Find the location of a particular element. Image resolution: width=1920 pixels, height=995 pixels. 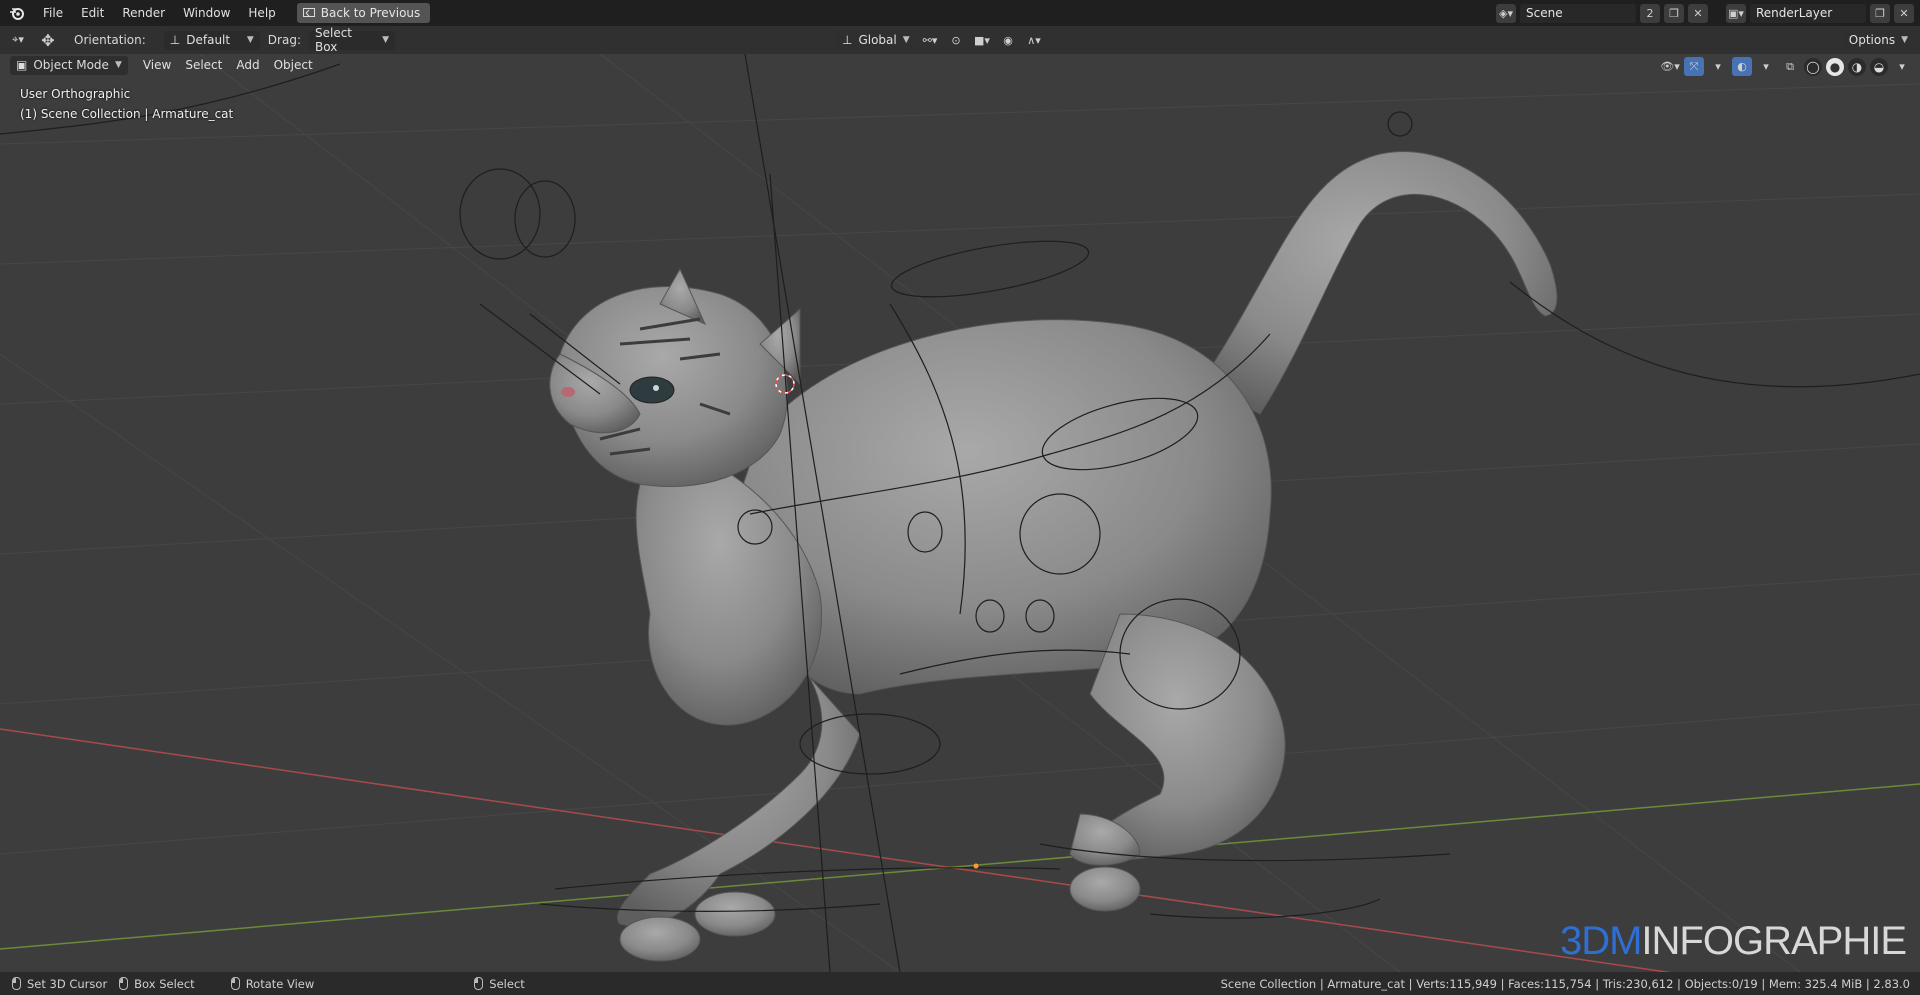

render-layer-text: RenderLayer is located at coordinates (1794, 13).